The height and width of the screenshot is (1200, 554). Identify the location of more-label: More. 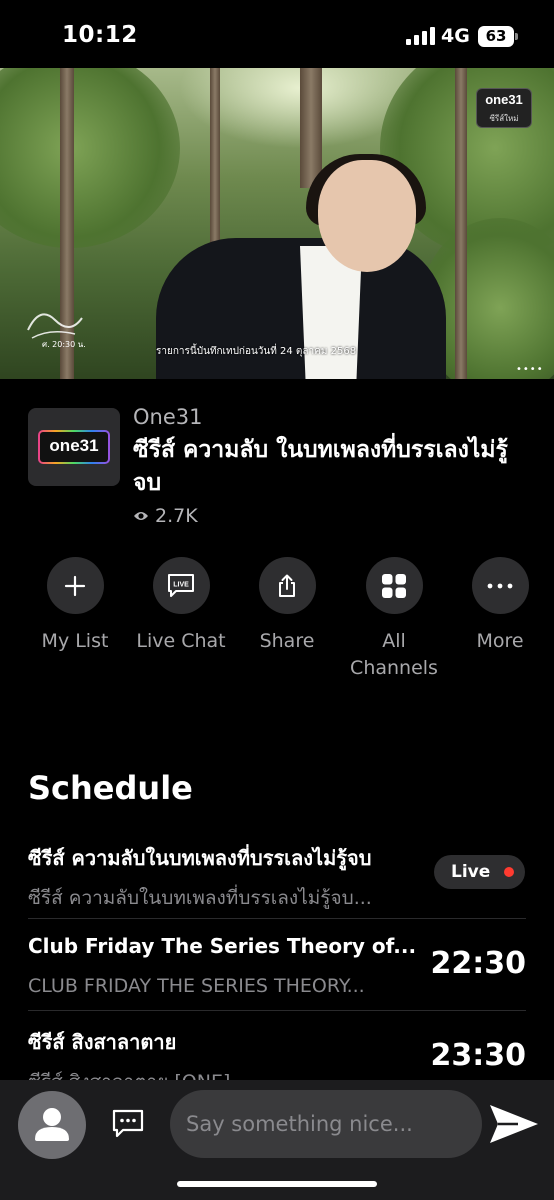
(500, 641).